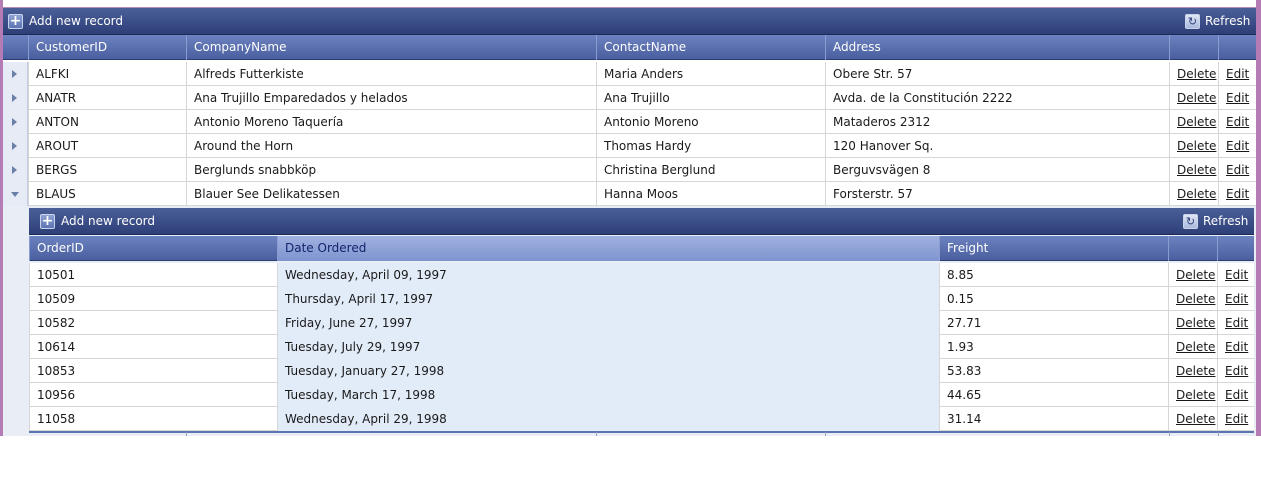 Image resolution: width=1261 pixels, height=480 pixels. What do you see at coordinates (153, 371) in the screenshot?
I see `detail-cell-order_id: 10853` at bounding box center [153, 371].